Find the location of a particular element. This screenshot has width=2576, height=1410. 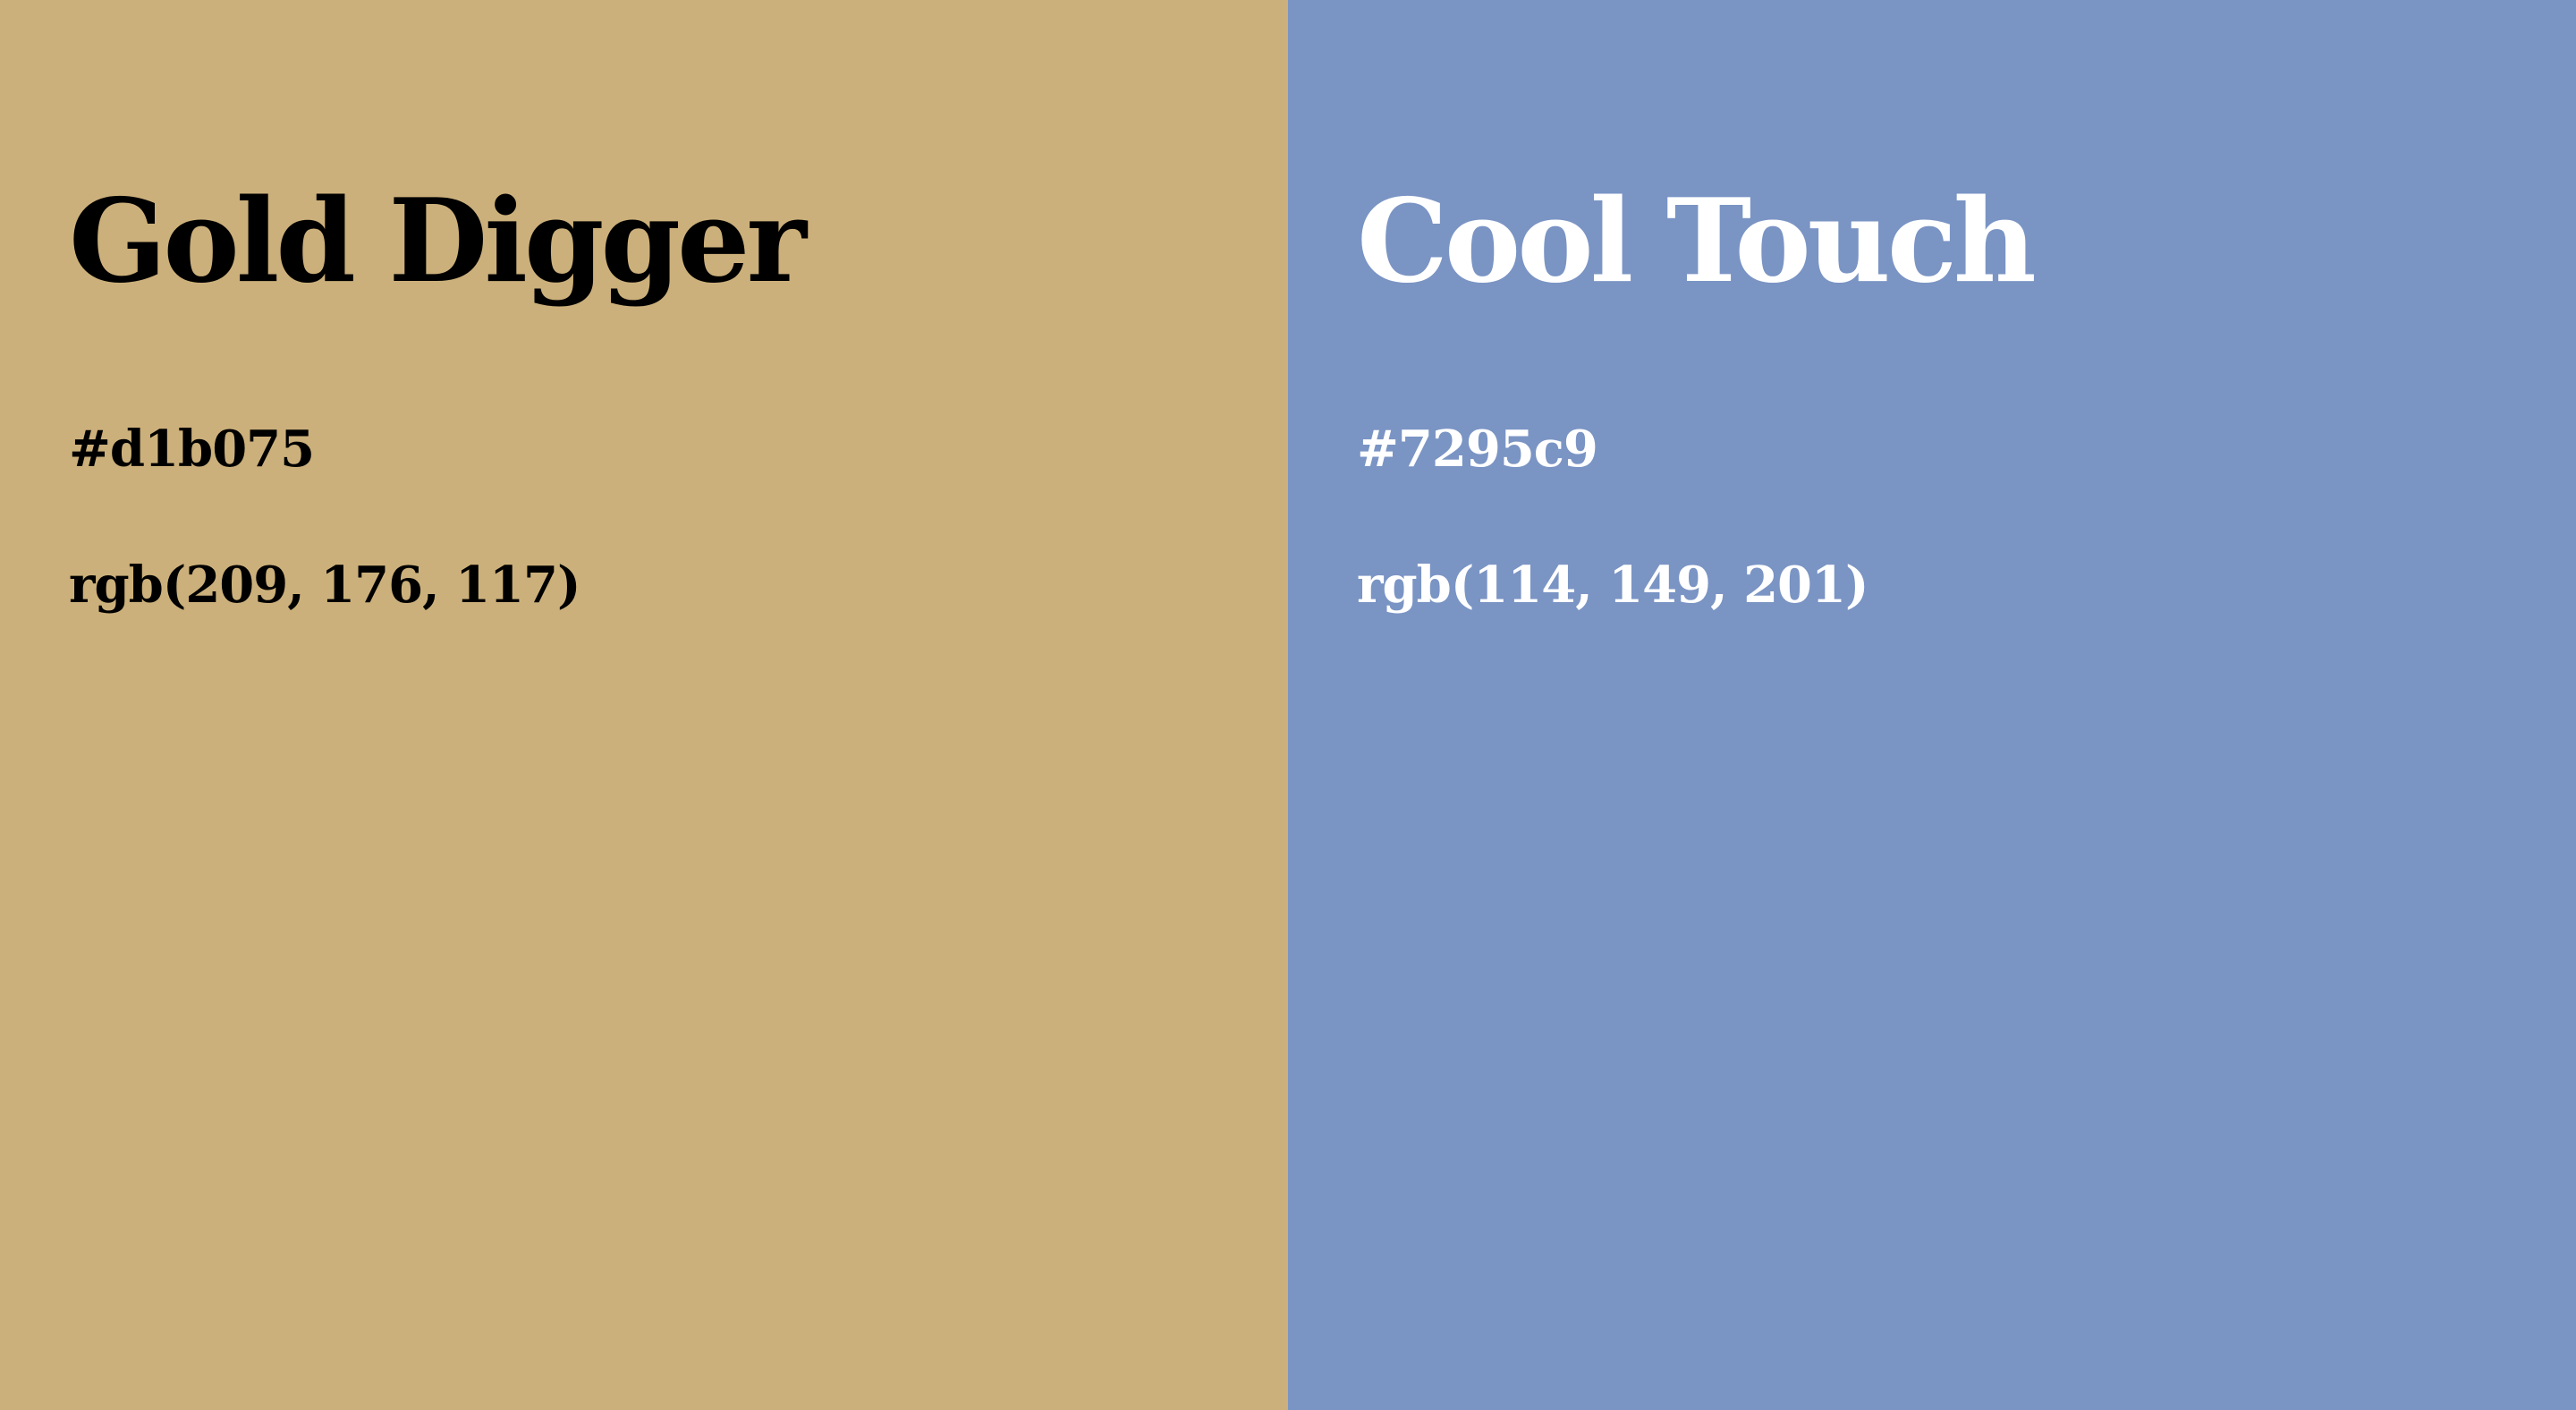

swatch-hex-code: #d1b075 is located at coordinates (192, 450).